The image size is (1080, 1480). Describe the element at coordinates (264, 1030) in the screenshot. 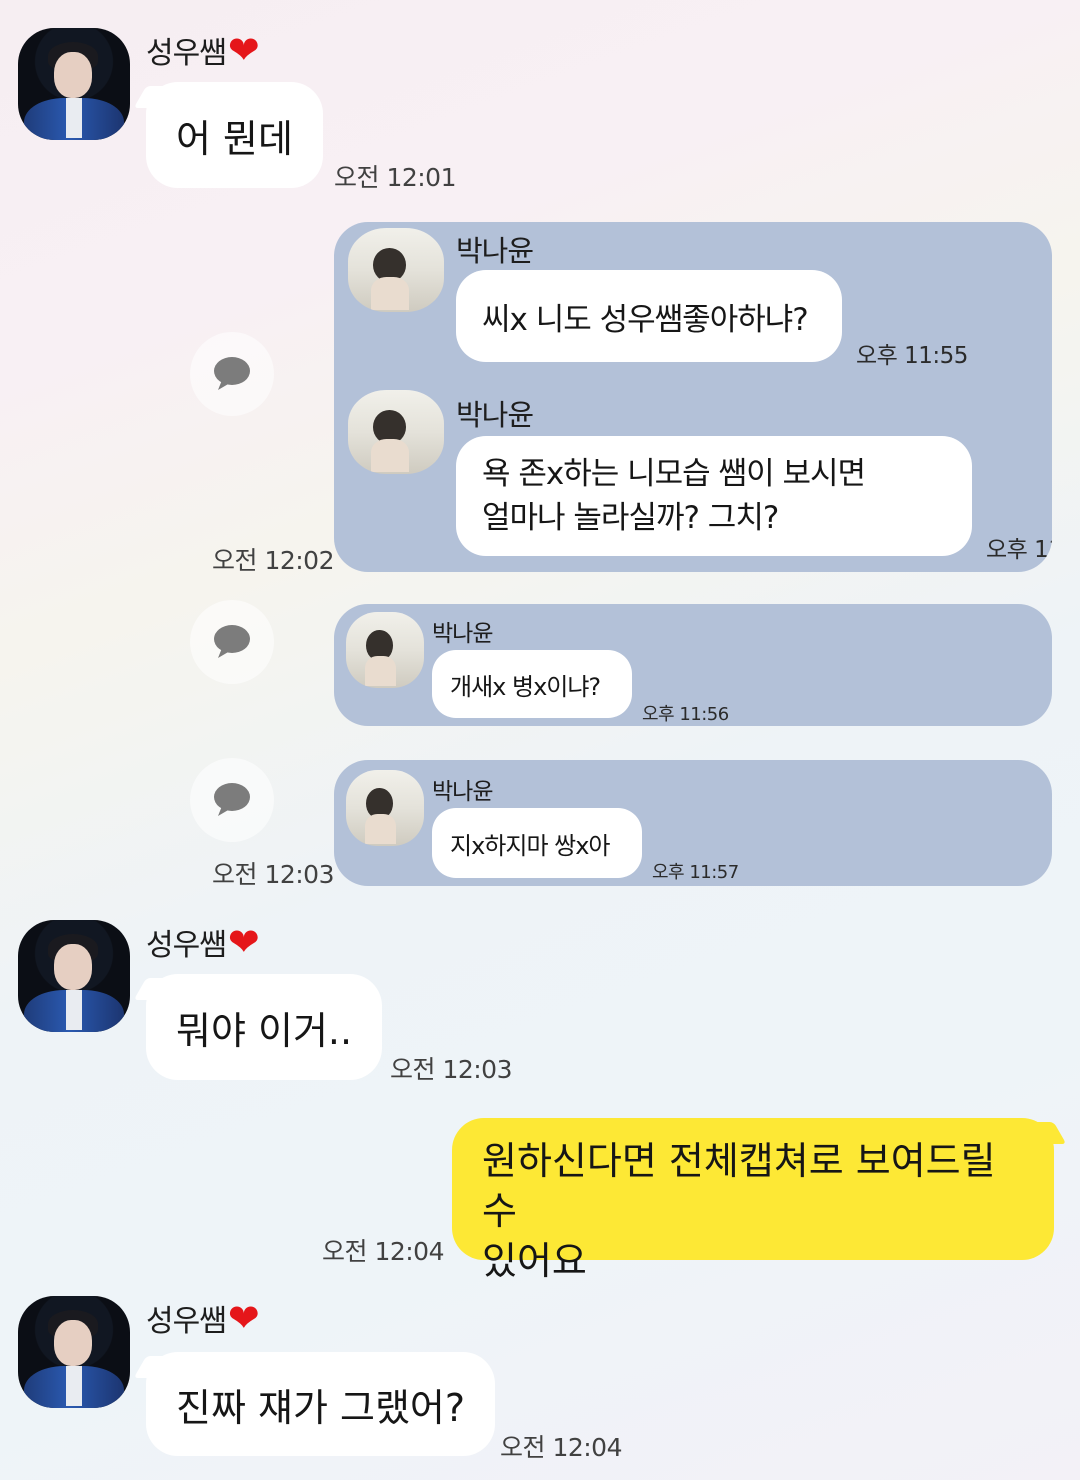

I see `message-text: 뭐야 이거..` at that location.